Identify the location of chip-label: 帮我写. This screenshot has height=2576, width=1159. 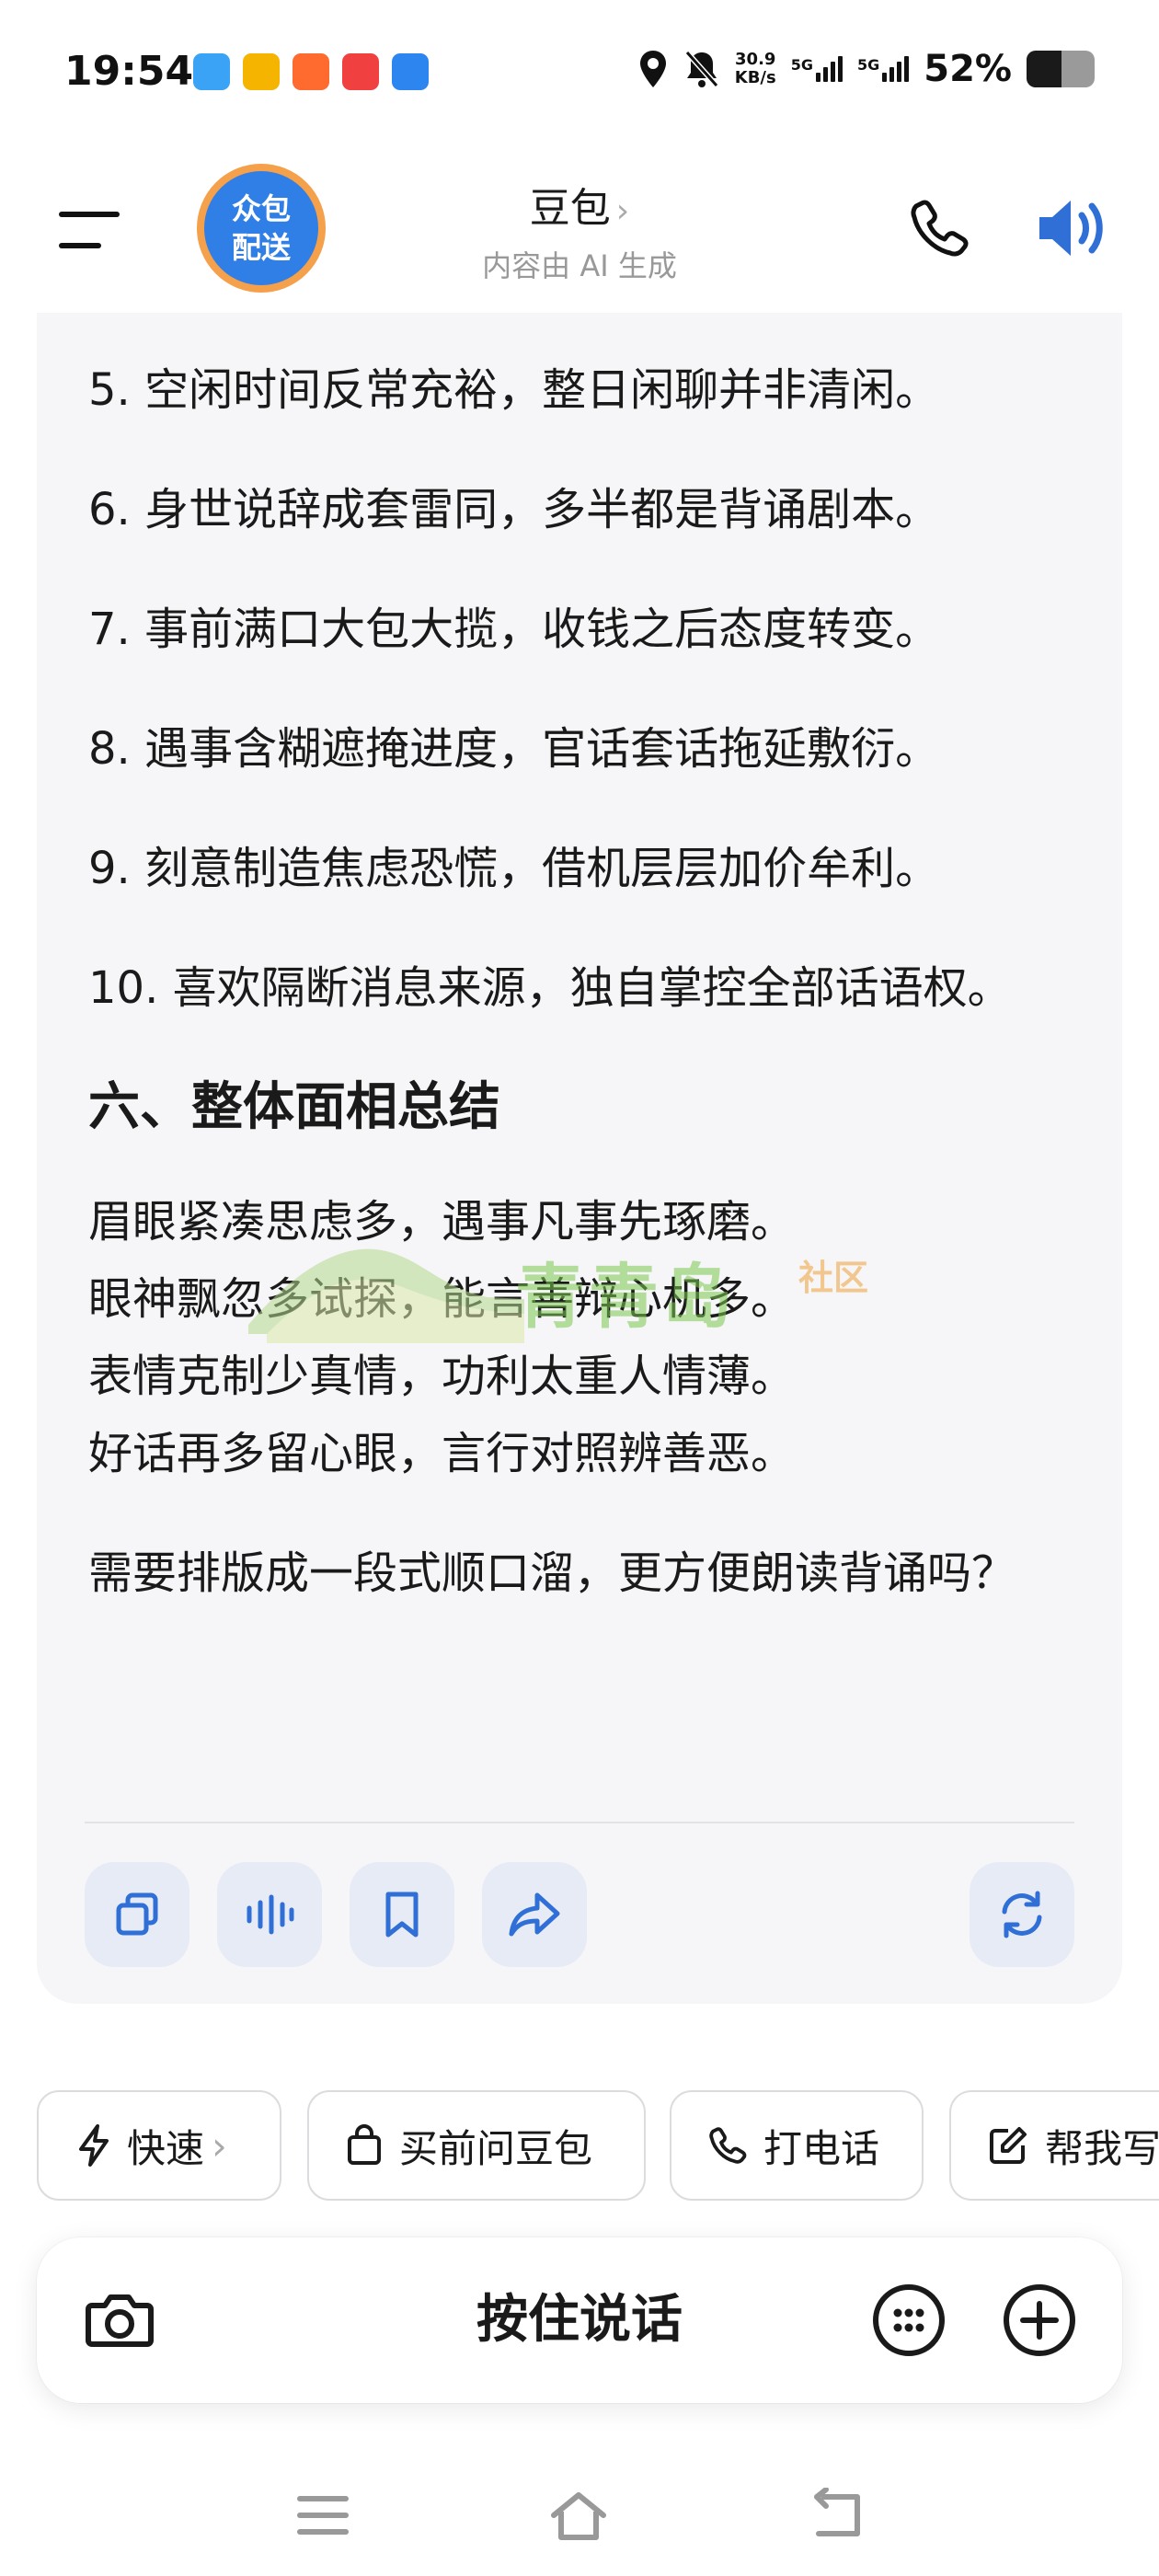
(1102, 2148).